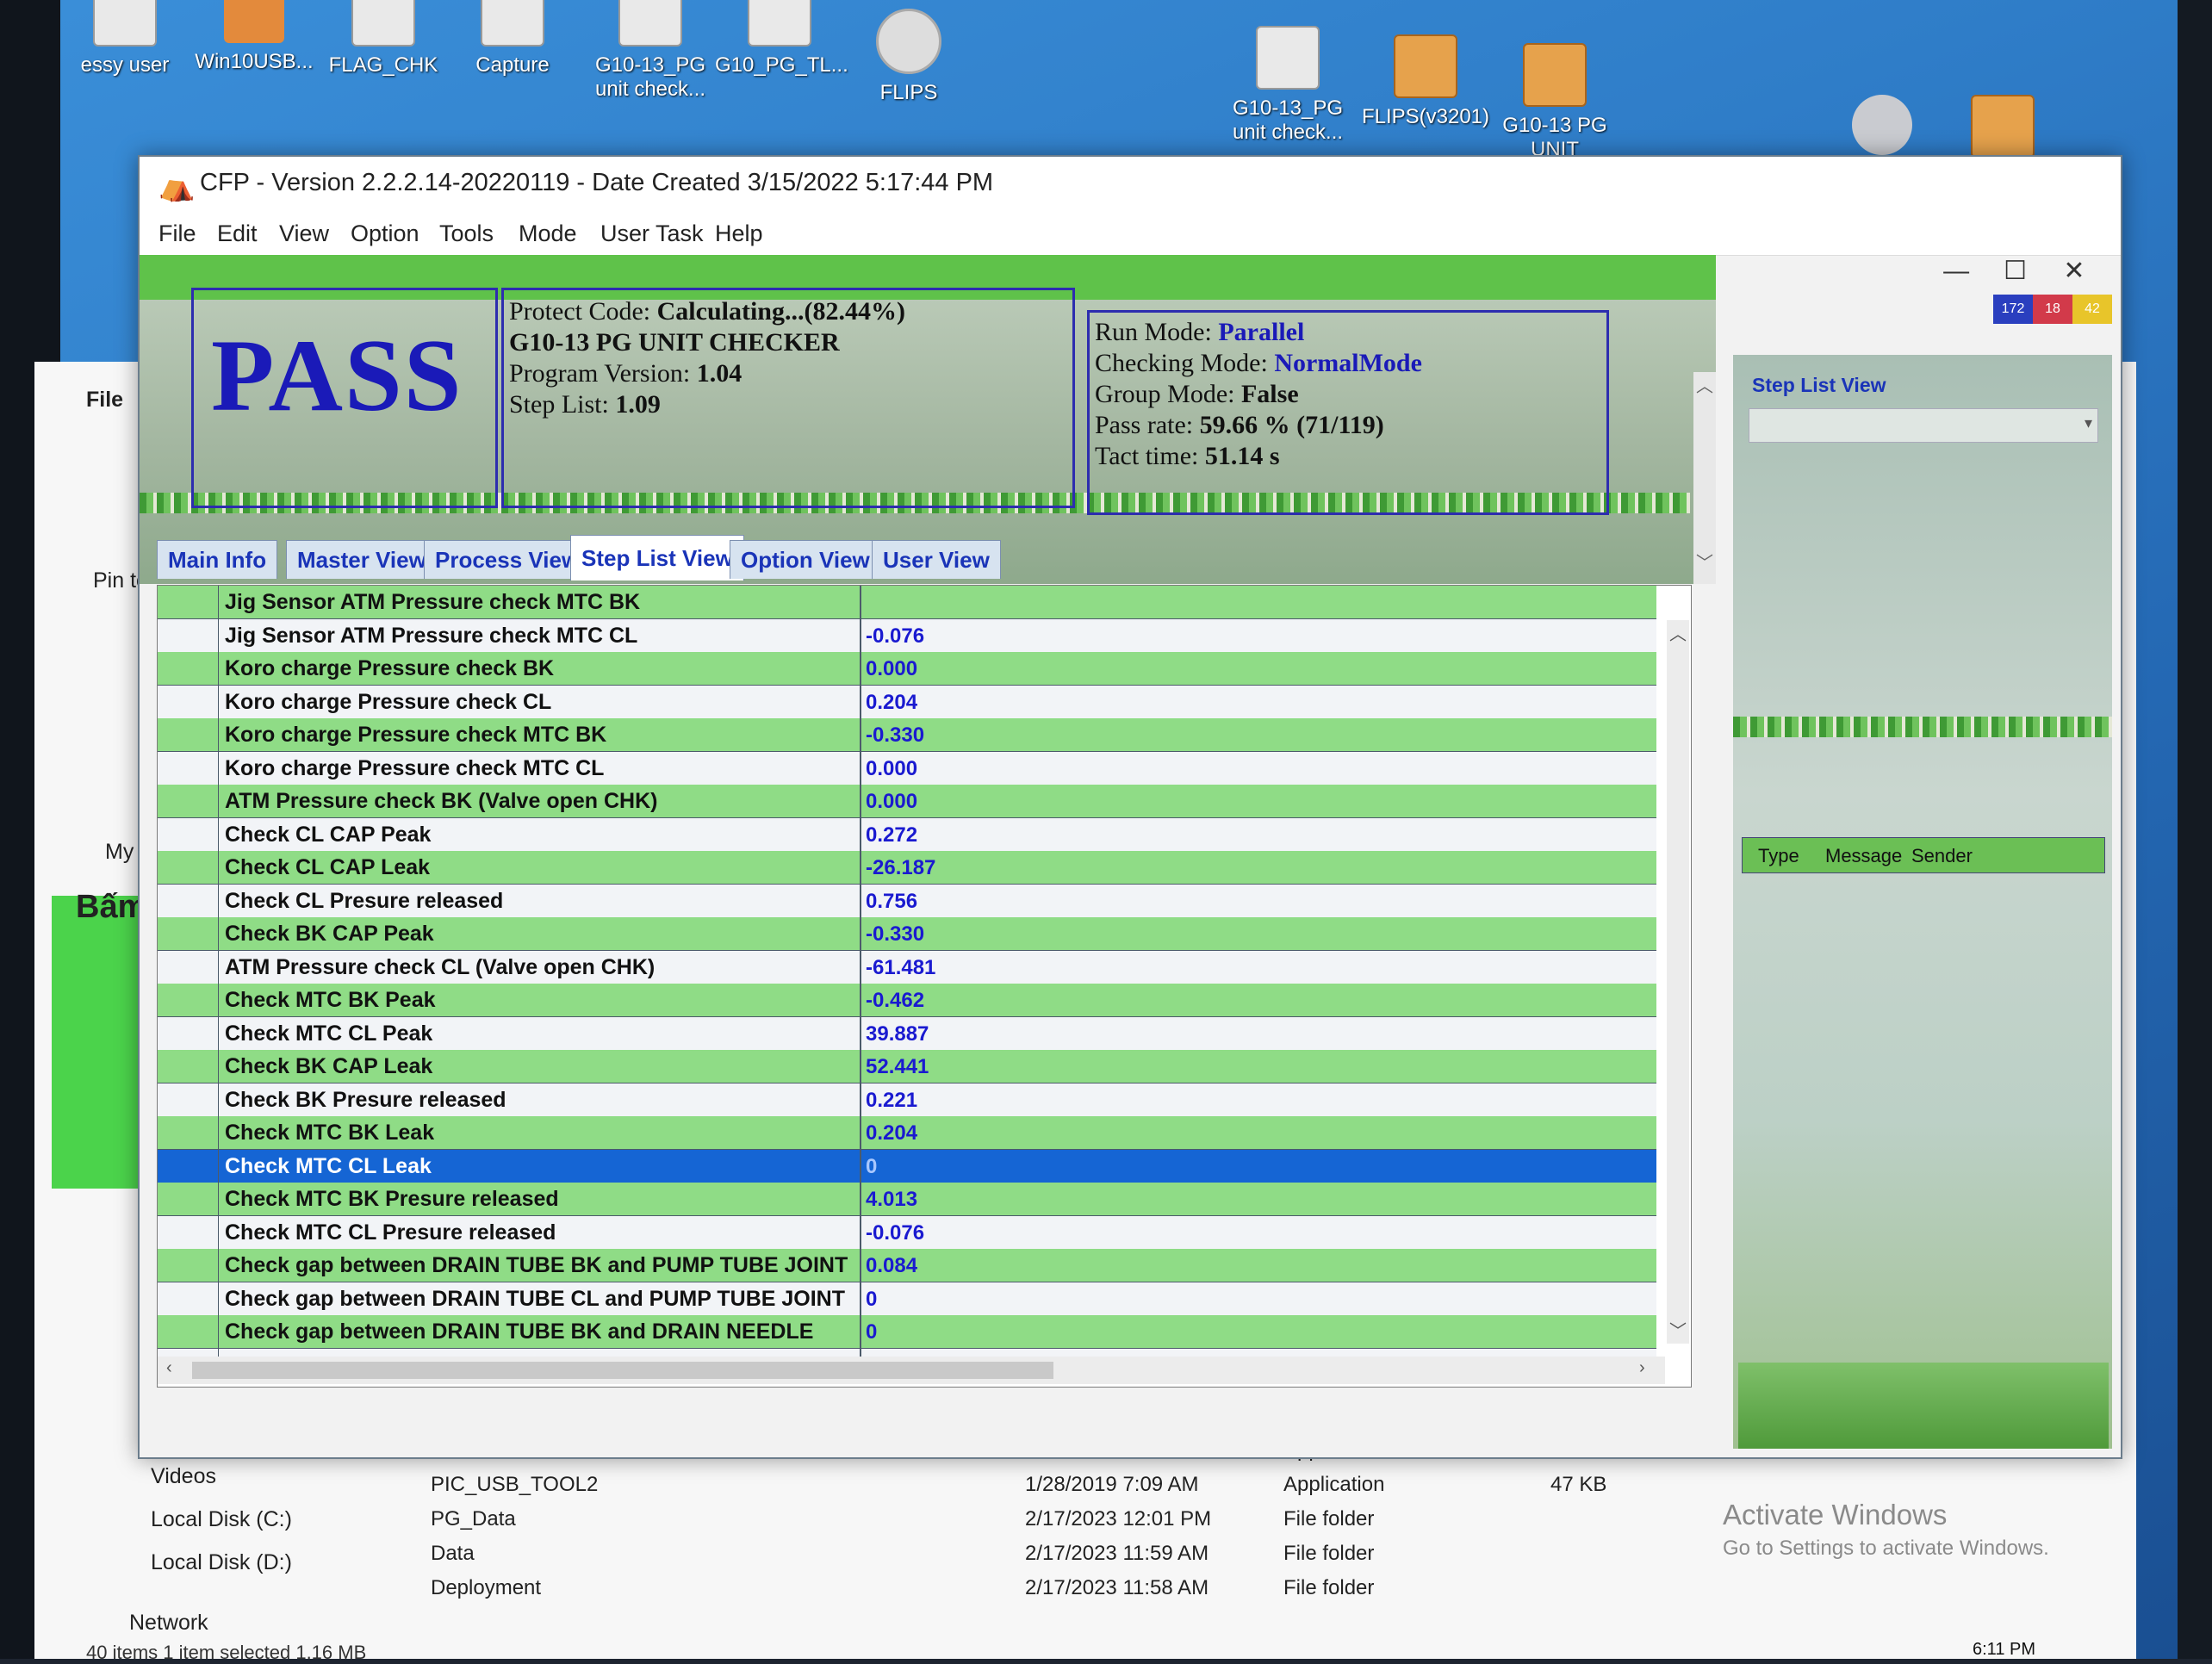  I want to click on table-row: Check MTC BK Peak -0.462, so click(907, 1001).